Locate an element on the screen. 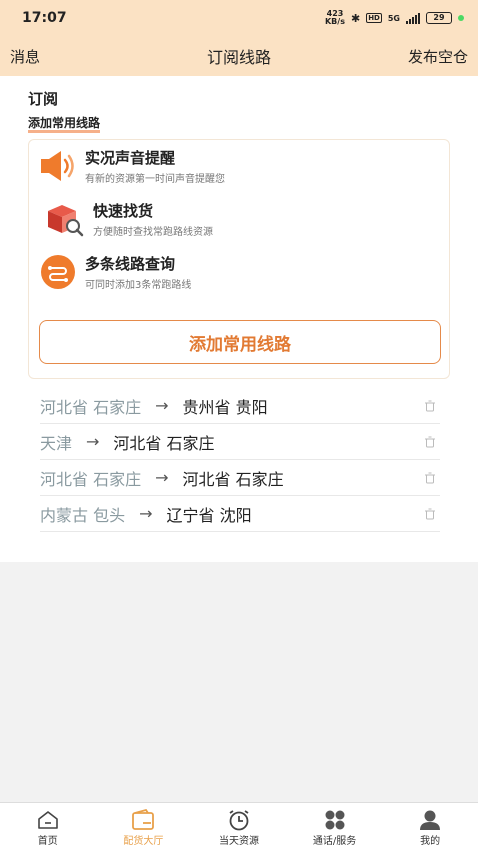 This screenshot has height=850, width=478. feature-item: 多条线路查询 可同时添加3条常跑路线 is located at coordinates (114, 272).